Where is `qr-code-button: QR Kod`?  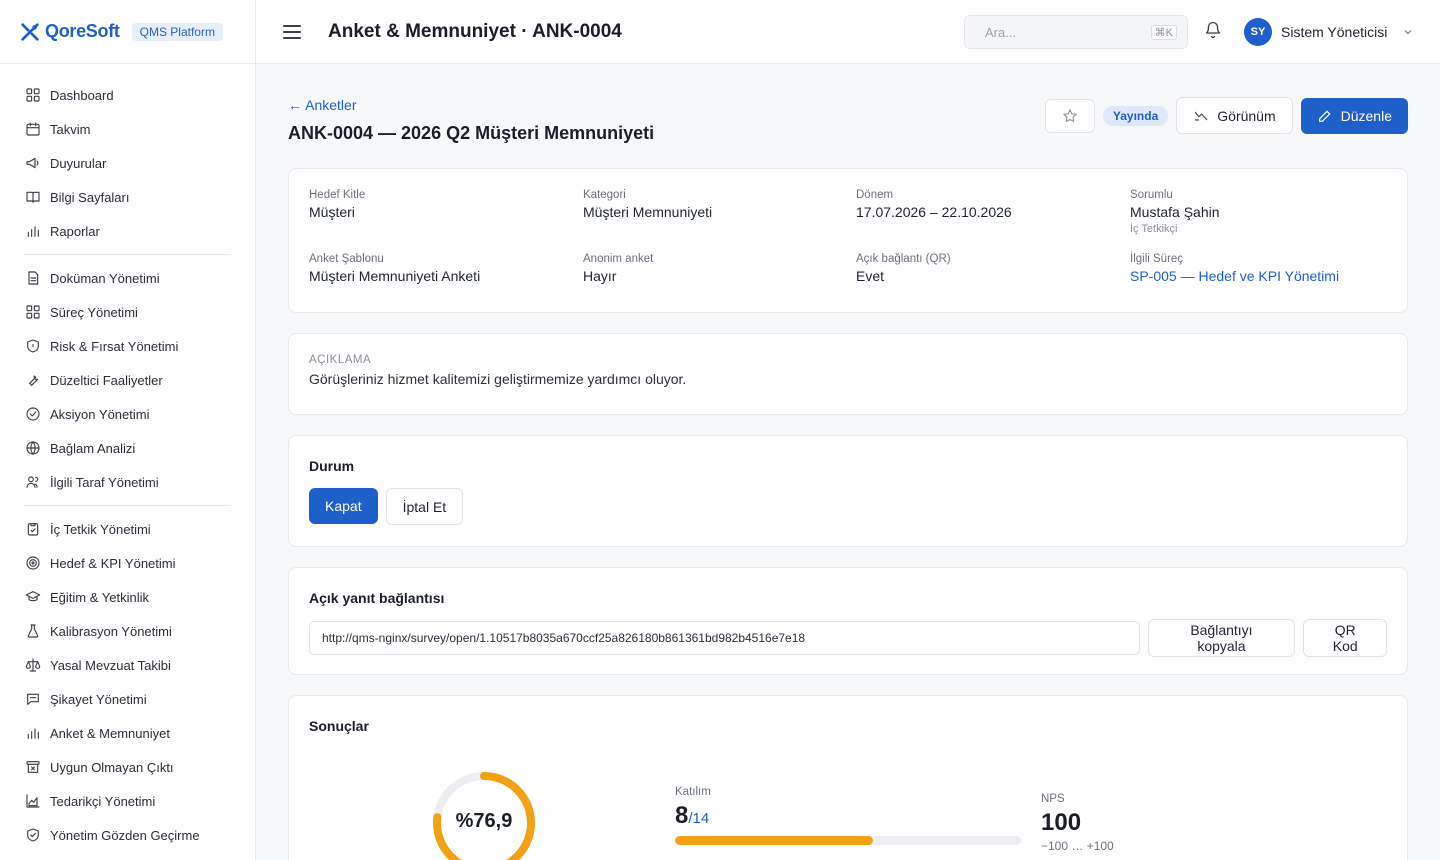 qr-code-button: QR Kod is located at coordinates (1345, 638).